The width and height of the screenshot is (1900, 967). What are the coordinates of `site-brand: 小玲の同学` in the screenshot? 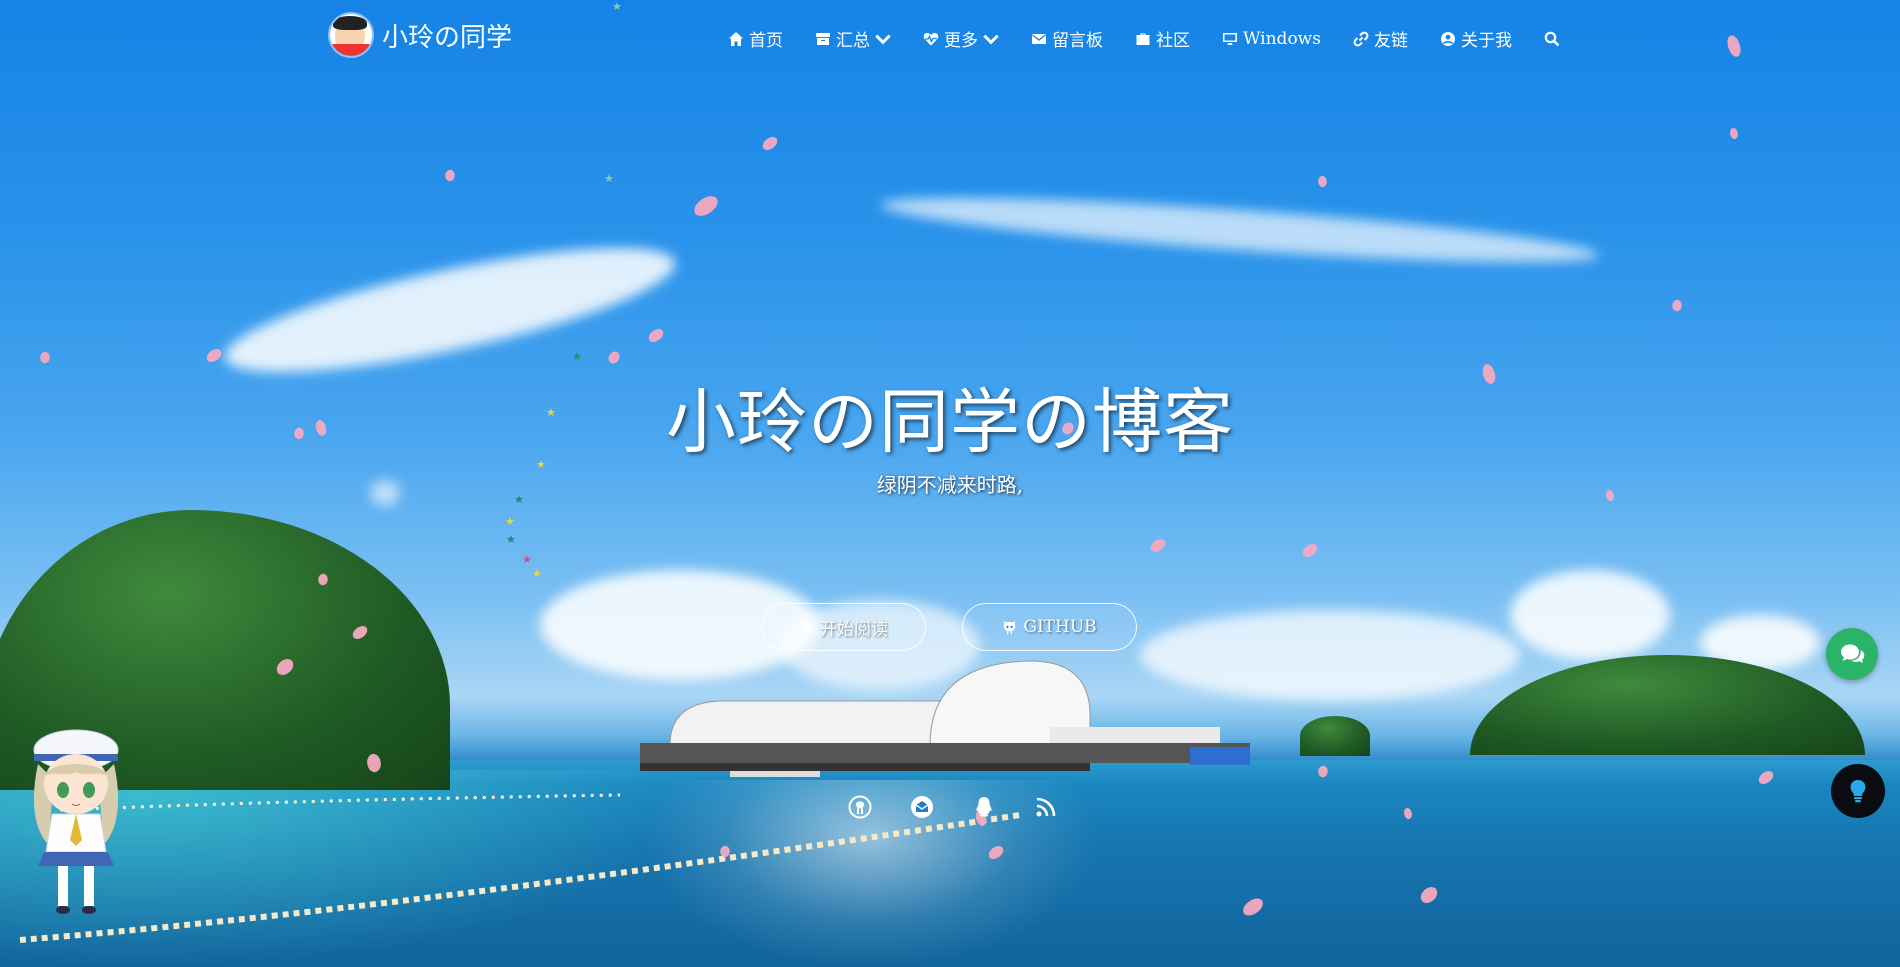 It's located at (421, 35).